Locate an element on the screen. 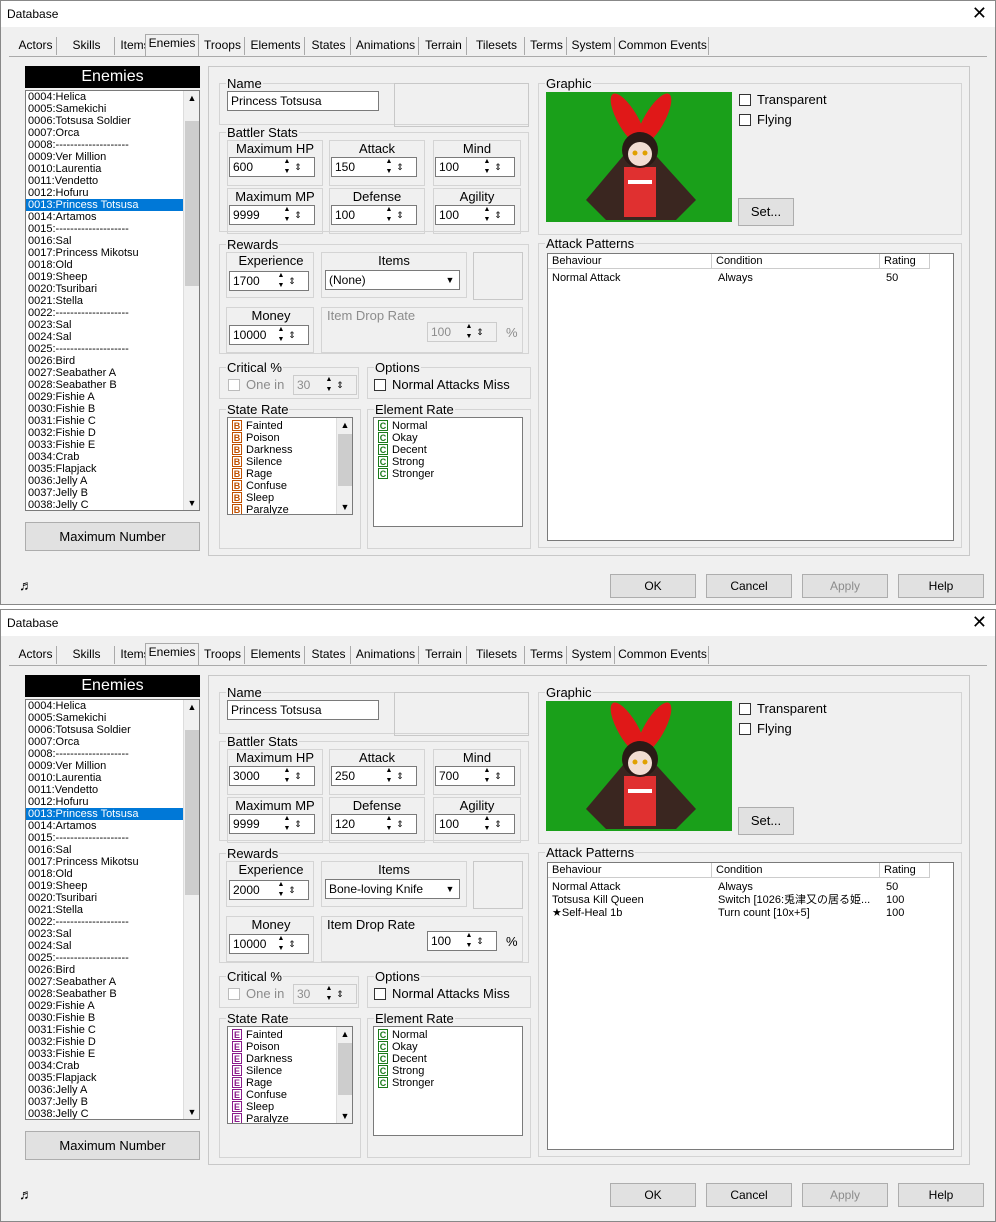 This screenshot has width=996, height=1222. scroll-up-icon: ▲ is located at coordinates (344, 425).